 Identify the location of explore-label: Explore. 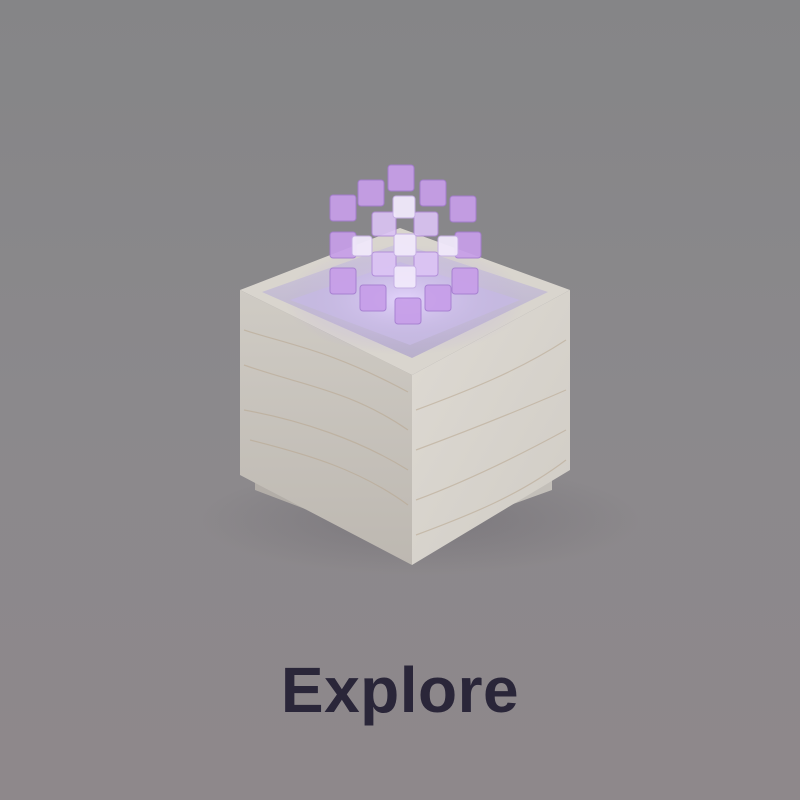
(400, 690).